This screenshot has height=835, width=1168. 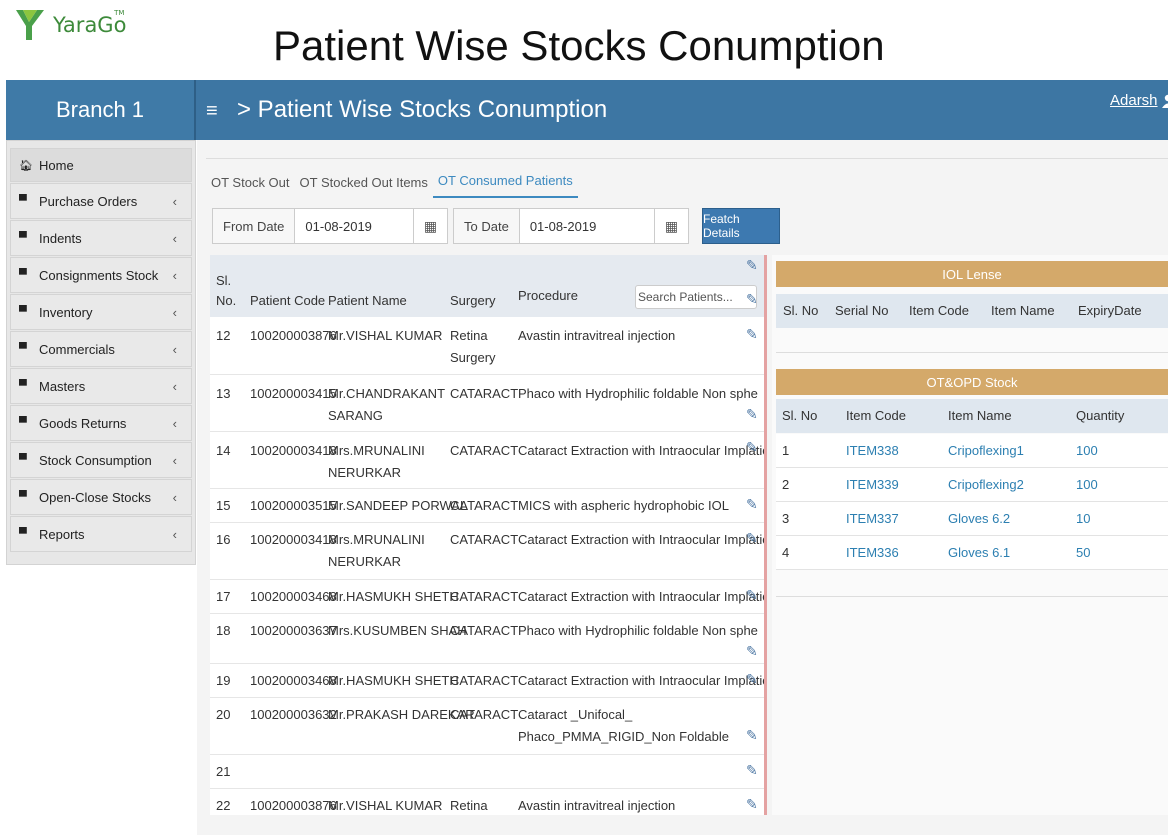 I want to click on user-name: Adarsh, so click(x=1134, y=100).